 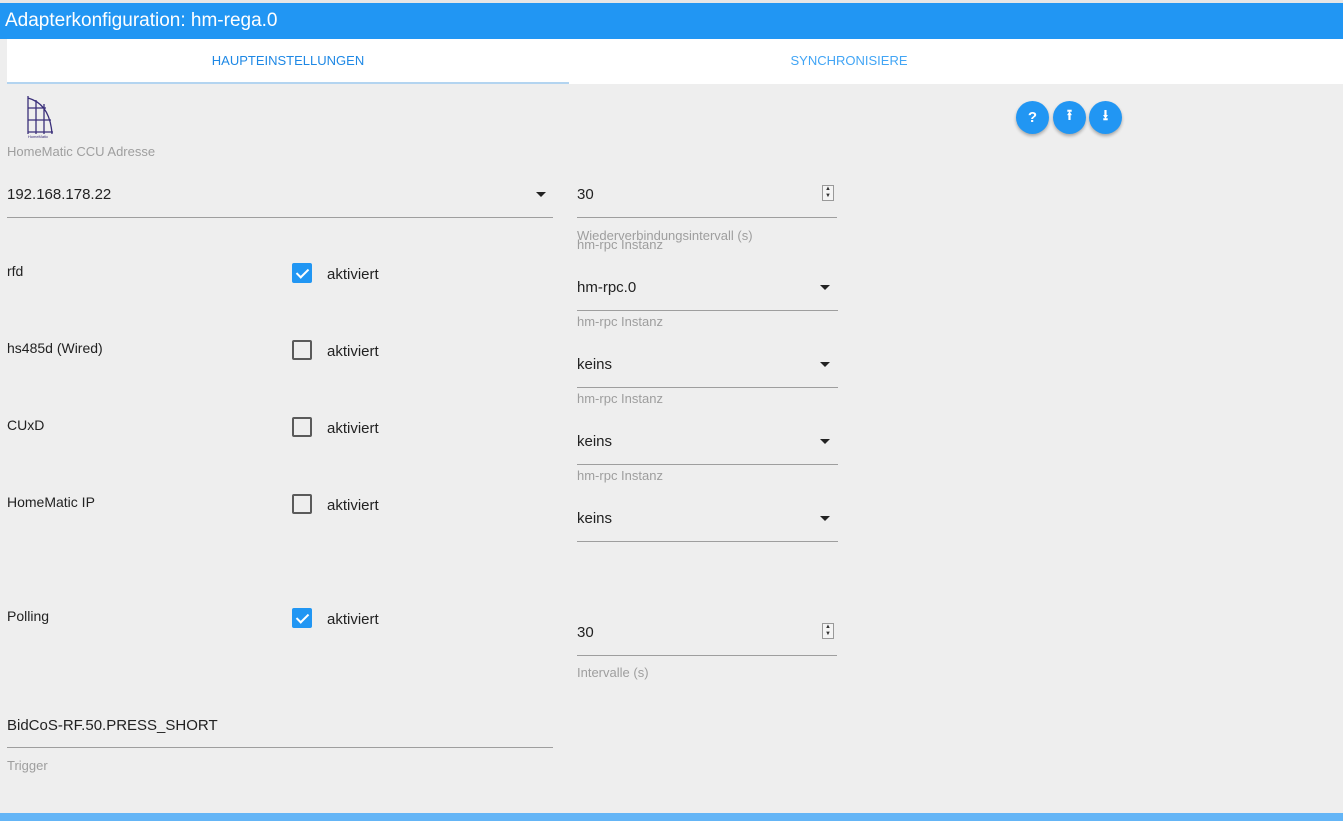 I want to click on download-icon: ⭳, so click(x=1105, y=115).